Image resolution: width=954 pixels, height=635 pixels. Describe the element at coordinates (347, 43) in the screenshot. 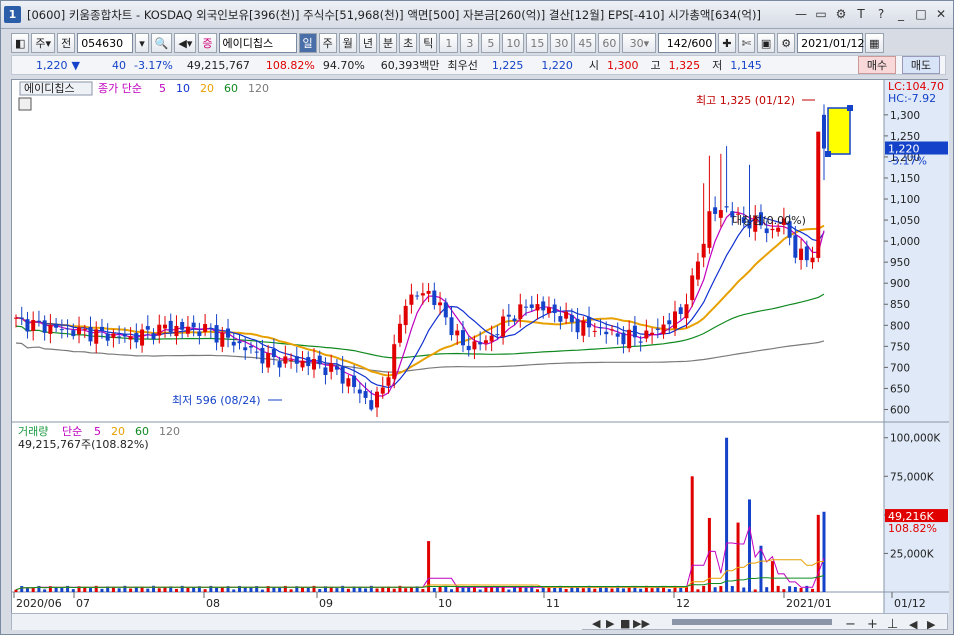

I see `tab-period-2: 월` at that location.